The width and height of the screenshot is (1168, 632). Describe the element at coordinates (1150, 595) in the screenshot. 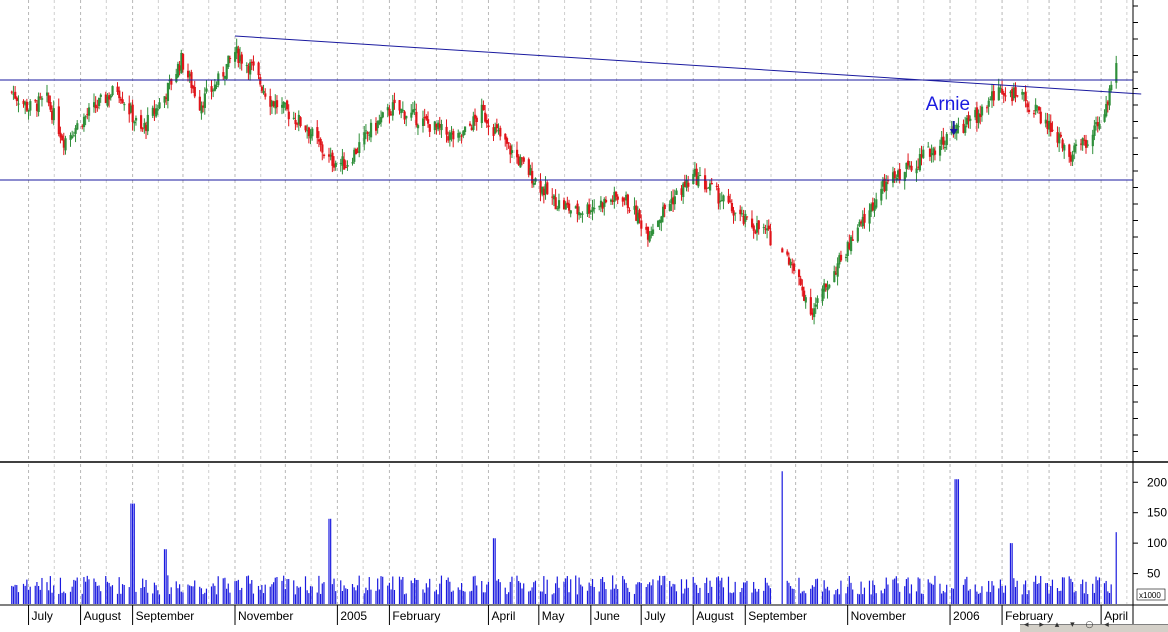

I see `volume-unit-label: x1000` at that location.